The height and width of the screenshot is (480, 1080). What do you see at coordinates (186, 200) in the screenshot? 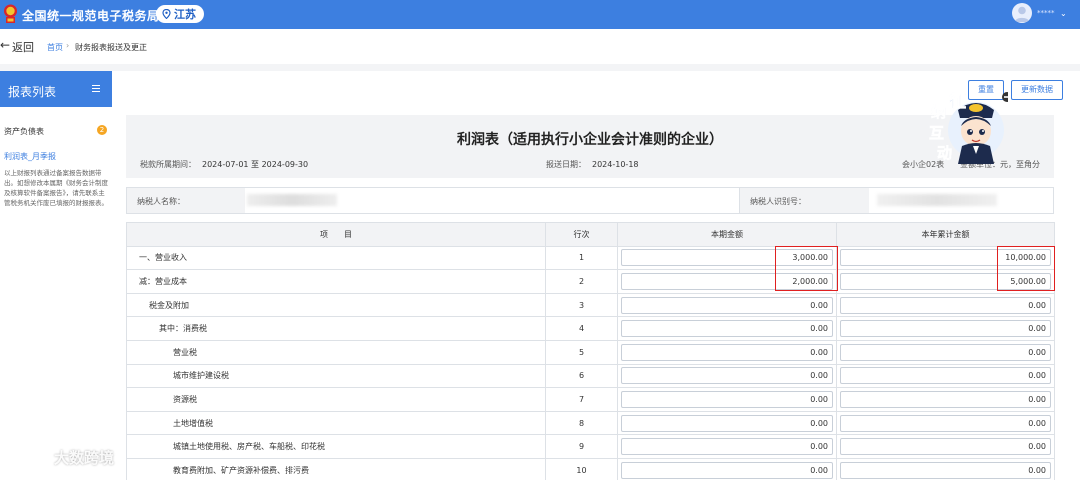
I see `taxpayer-name-label: 纳税人名称：` at bounding box center [186, 200].